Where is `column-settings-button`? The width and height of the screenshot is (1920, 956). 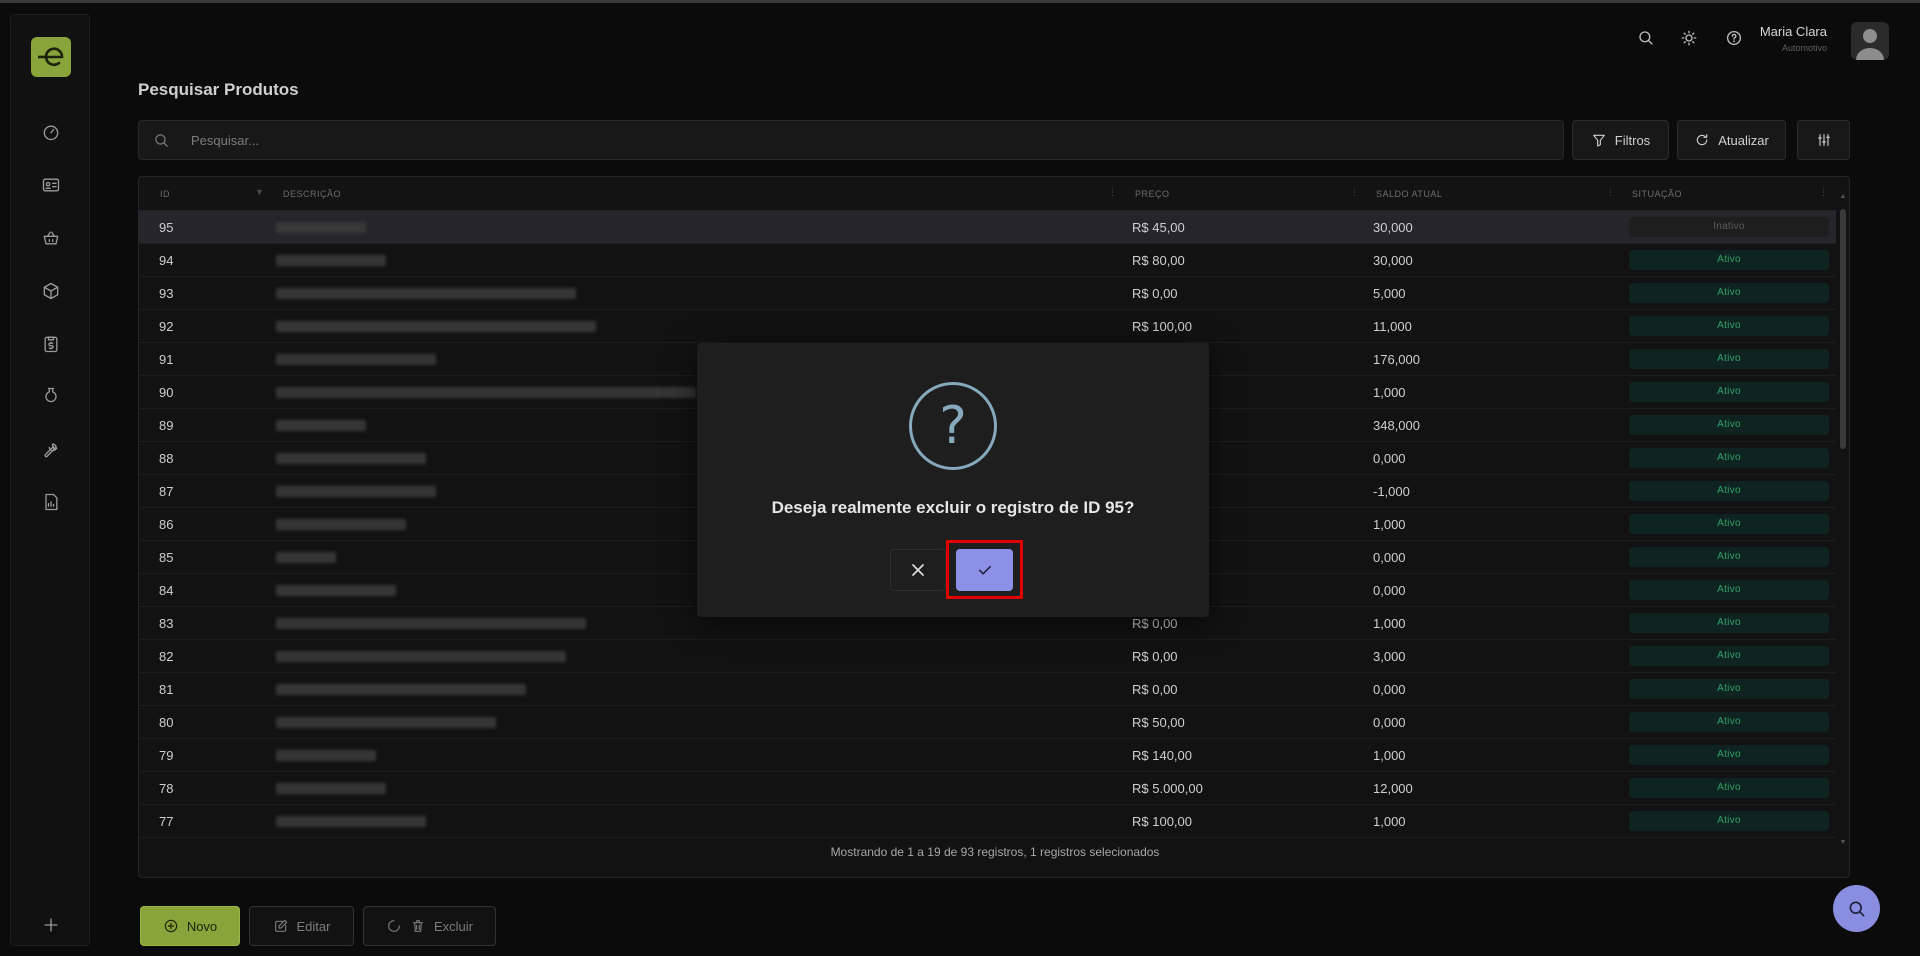
column-settings-button is located at coordinates (1823, 140).